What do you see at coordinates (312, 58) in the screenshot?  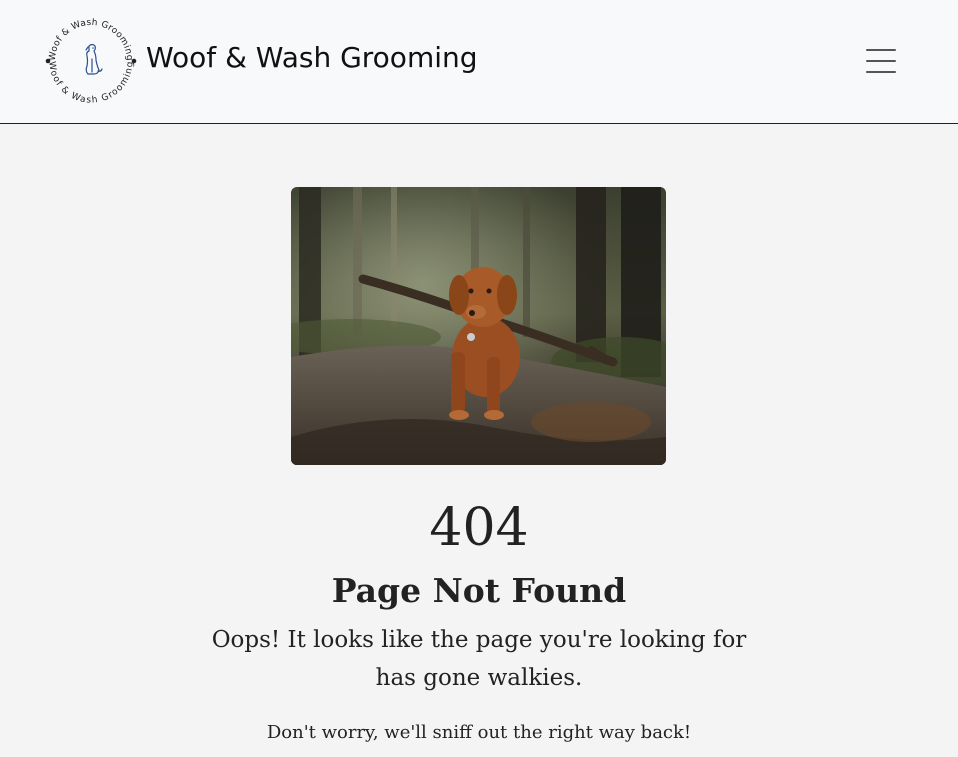 I see `brand-name-link: Woof & Wash Grooming` at bounding box center [312, 58].